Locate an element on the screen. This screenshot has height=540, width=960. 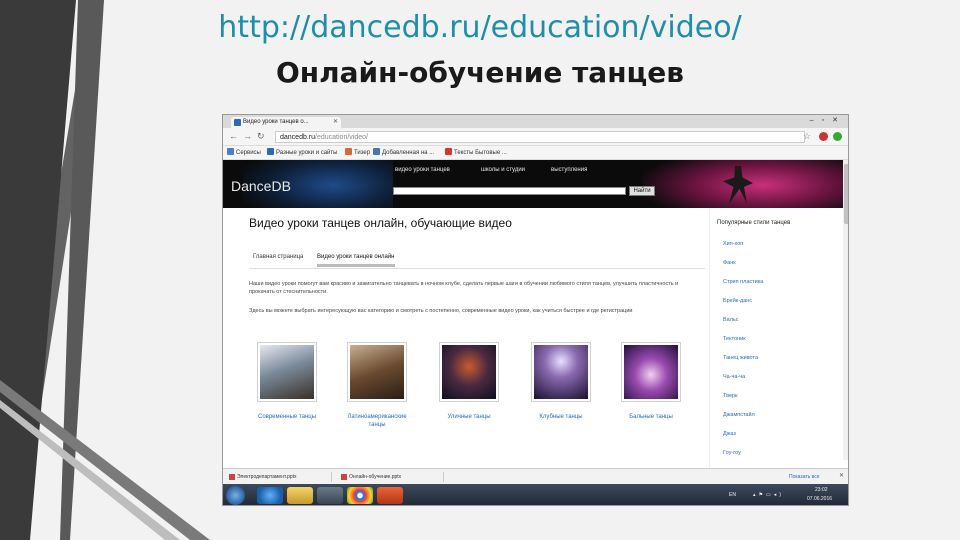
tab-home: Главная страница is located at coordinates (278, 257).